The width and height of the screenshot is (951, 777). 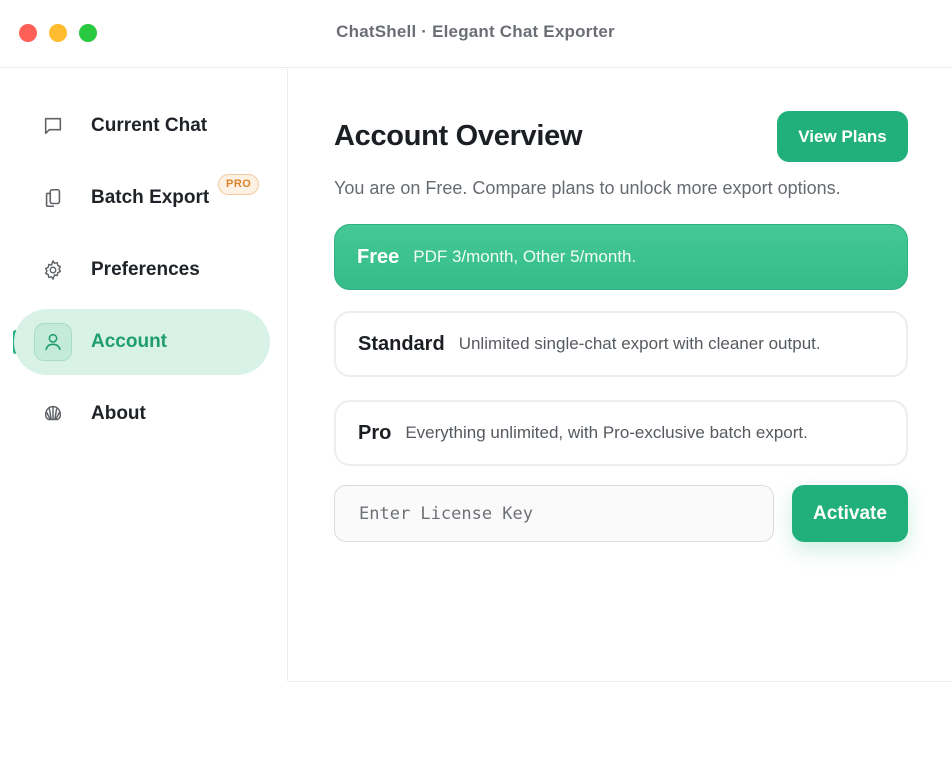 What do you see at coordinates (129, 341) in the screenshot?
I see `sidebar-item-label: Account` at bounding box center [129, 341].